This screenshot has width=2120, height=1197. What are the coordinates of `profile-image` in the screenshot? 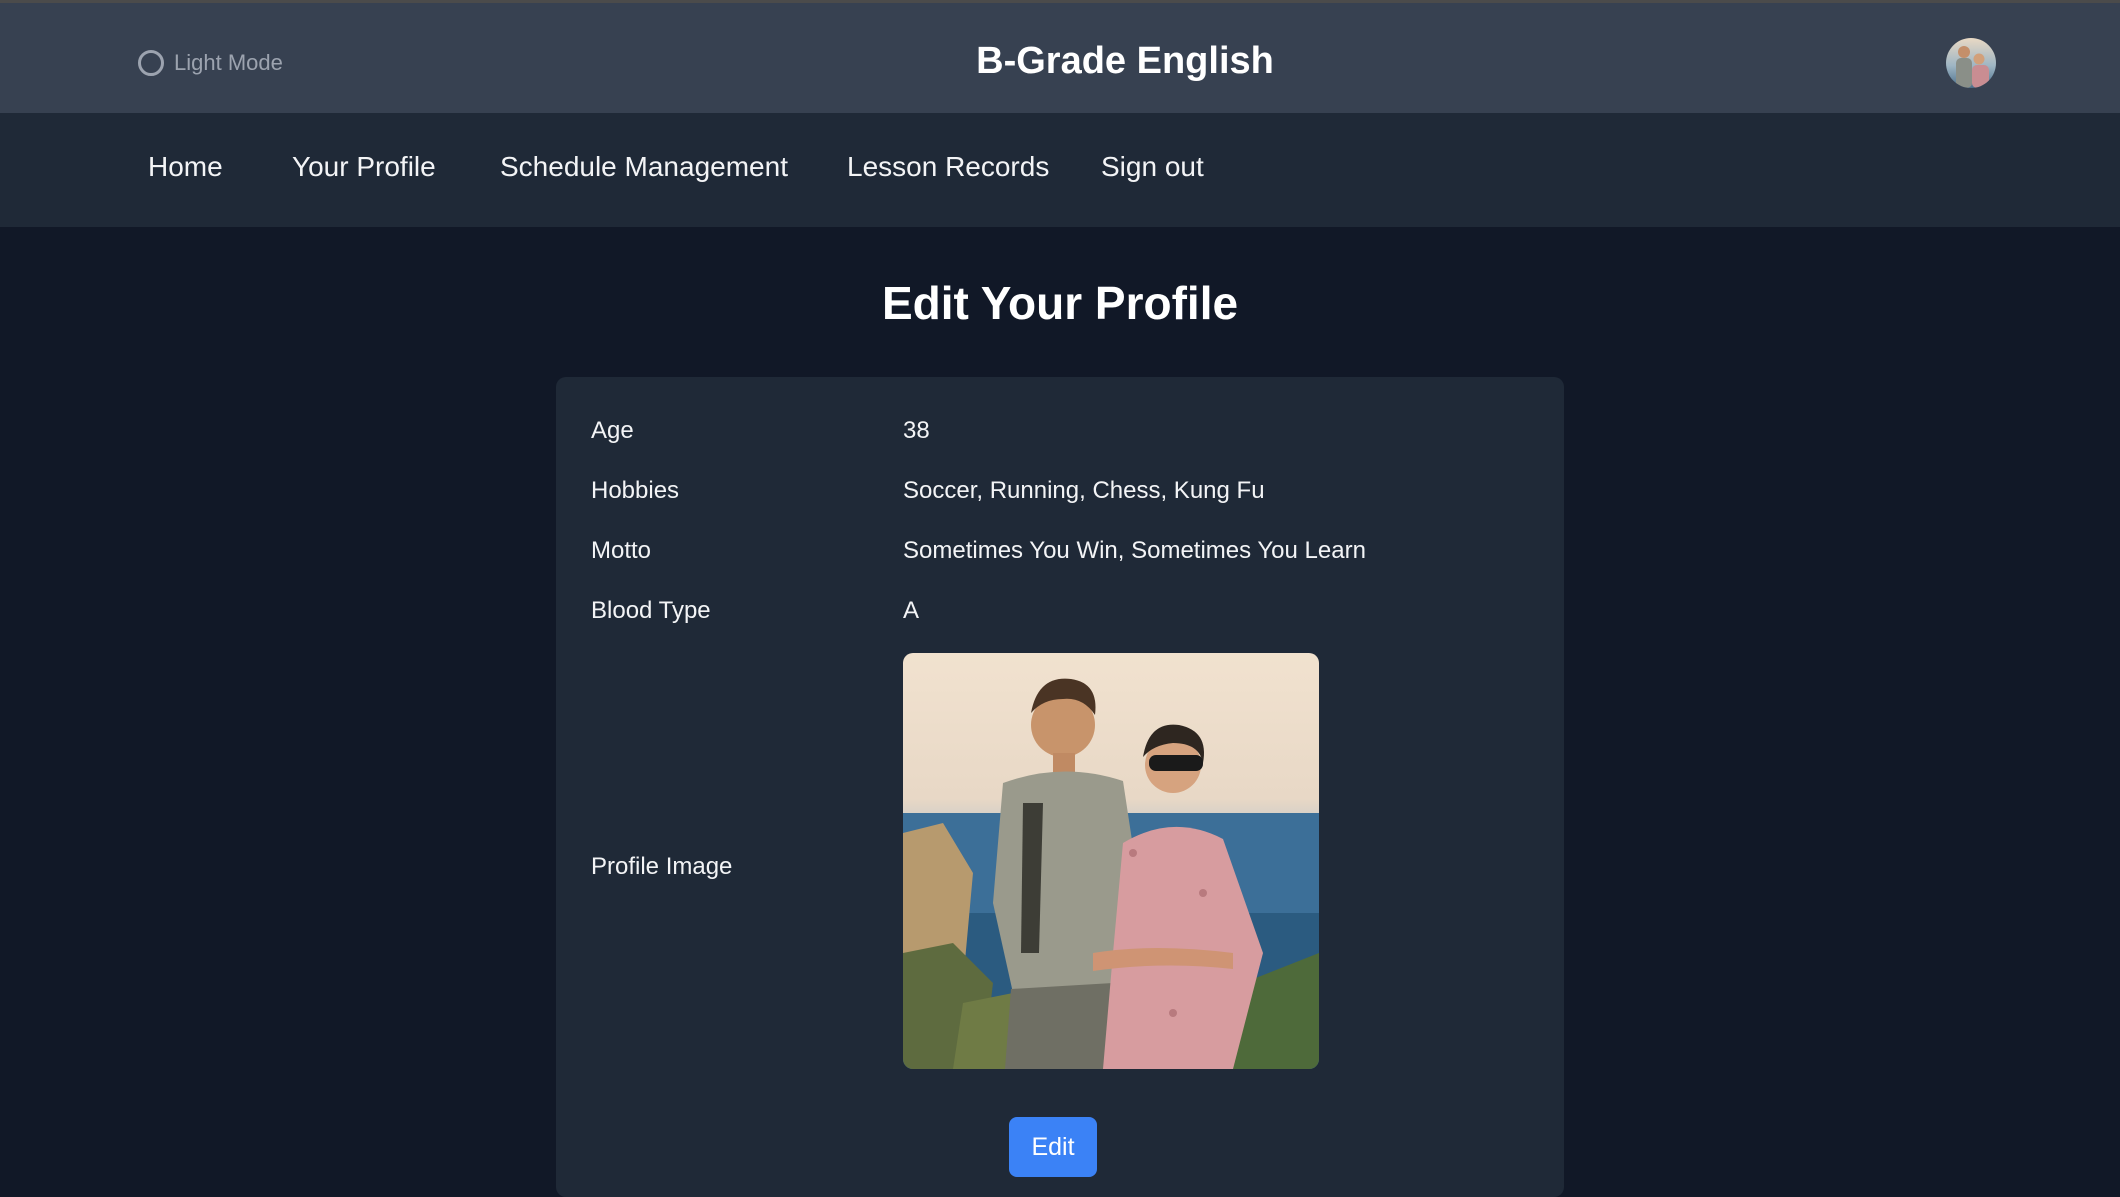 It's located at (1111, 861).